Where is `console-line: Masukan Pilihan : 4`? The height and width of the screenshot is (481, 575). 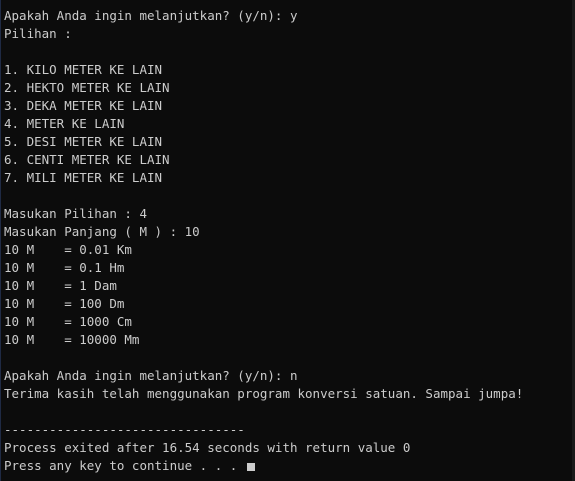
console-line: Masukan Pilihan : 4 is located at coordinates (75, 213).